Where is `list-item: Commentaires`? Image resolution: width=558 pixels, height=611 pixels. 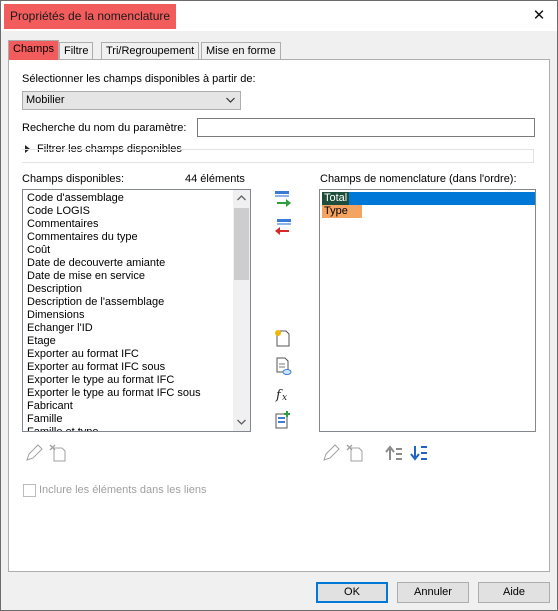 list-item: Commentaires is located at coordinates (129, 224).